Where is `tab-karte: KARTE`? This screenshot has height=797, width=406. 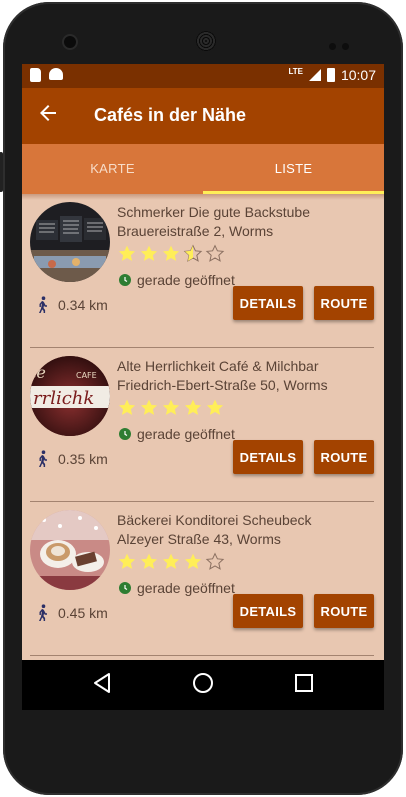 tab-karte: KARTE is located at coordinates (112, 169).